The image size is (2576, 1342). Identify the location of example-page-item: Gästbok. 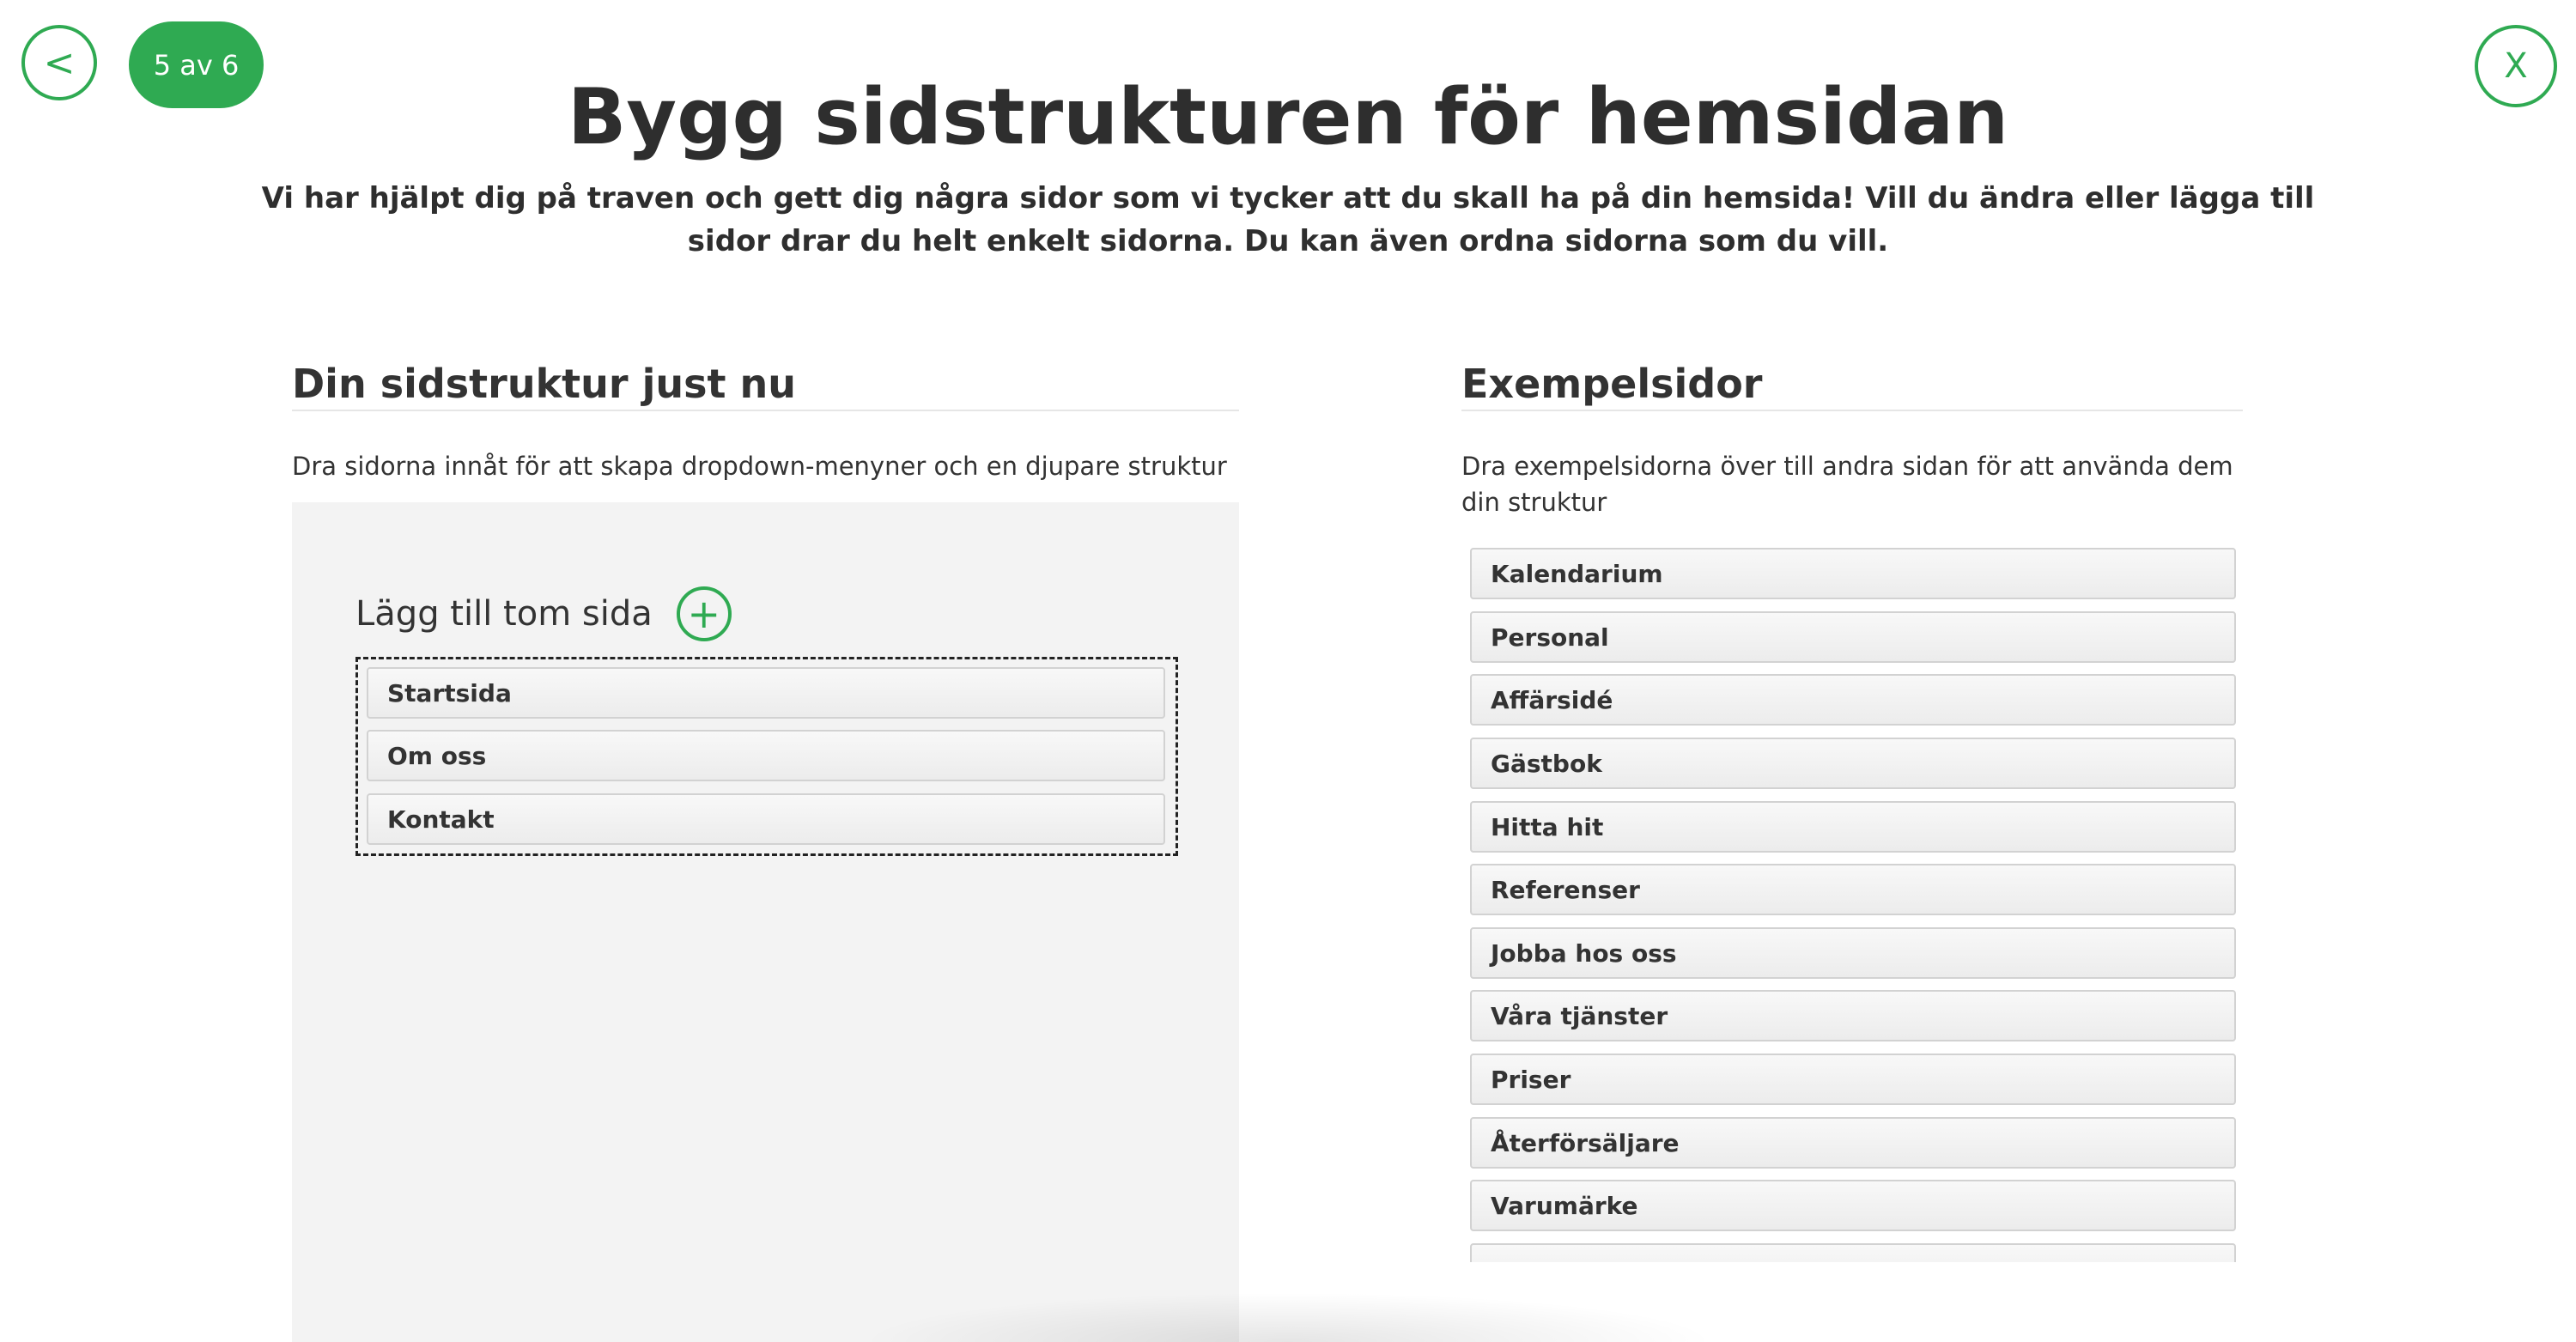
(1853, 763).